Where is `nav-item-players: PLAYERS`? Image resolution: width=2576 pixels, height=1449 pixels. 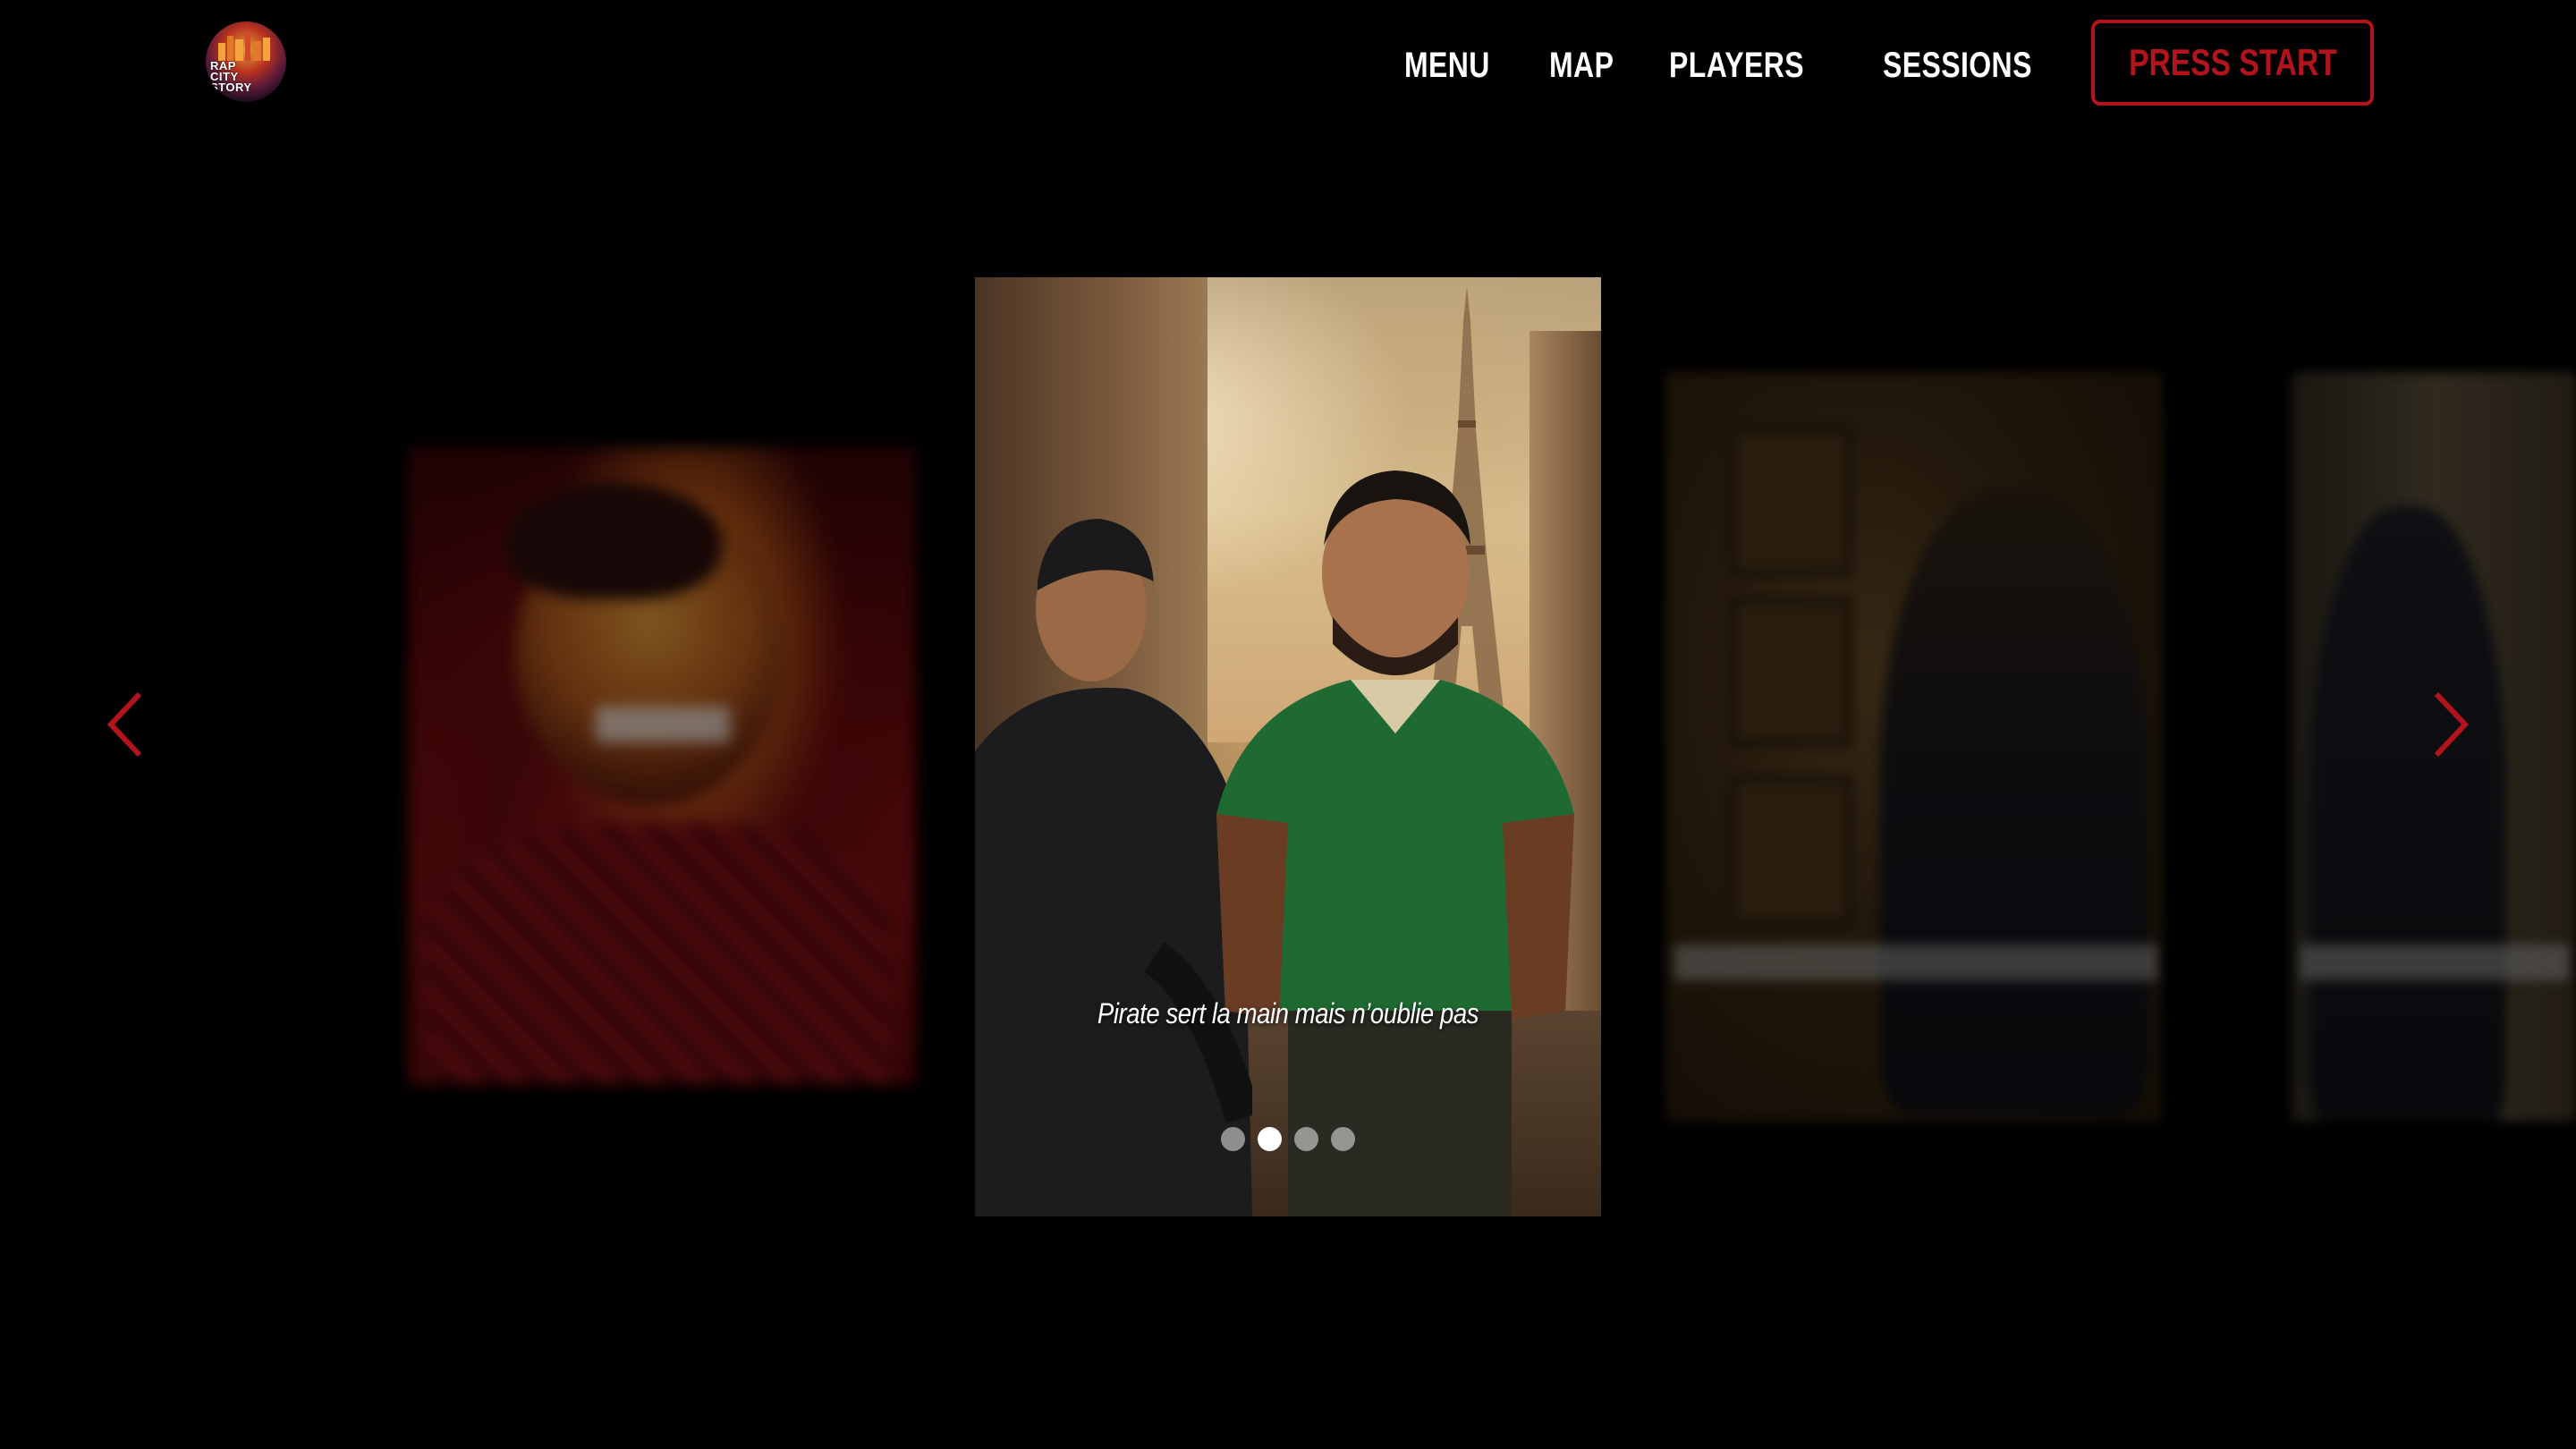
nav-item-players: PLAYERS is located at coordinates (1736, 65).